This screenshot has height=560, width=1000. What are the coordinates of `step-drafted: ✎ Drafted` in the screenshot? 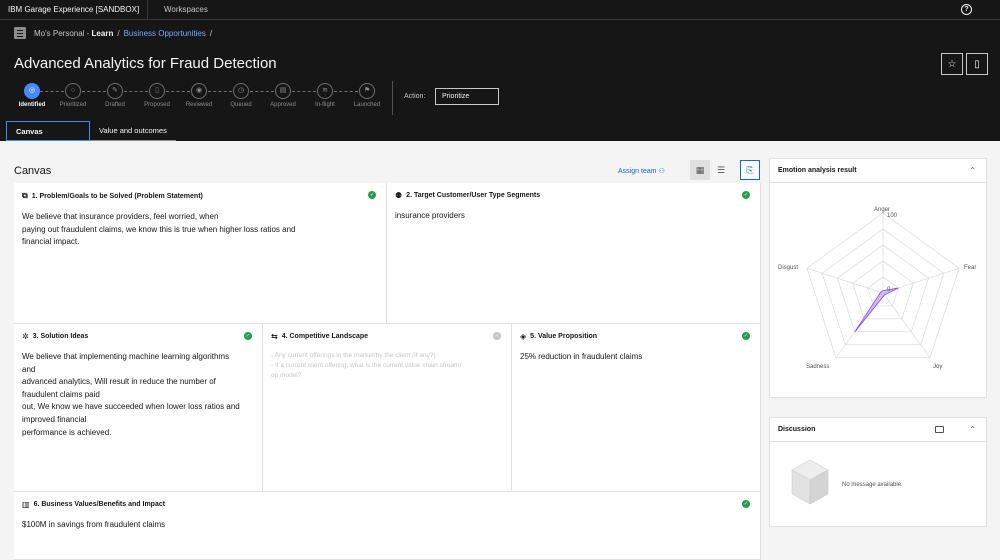 It's located at (115, 95).